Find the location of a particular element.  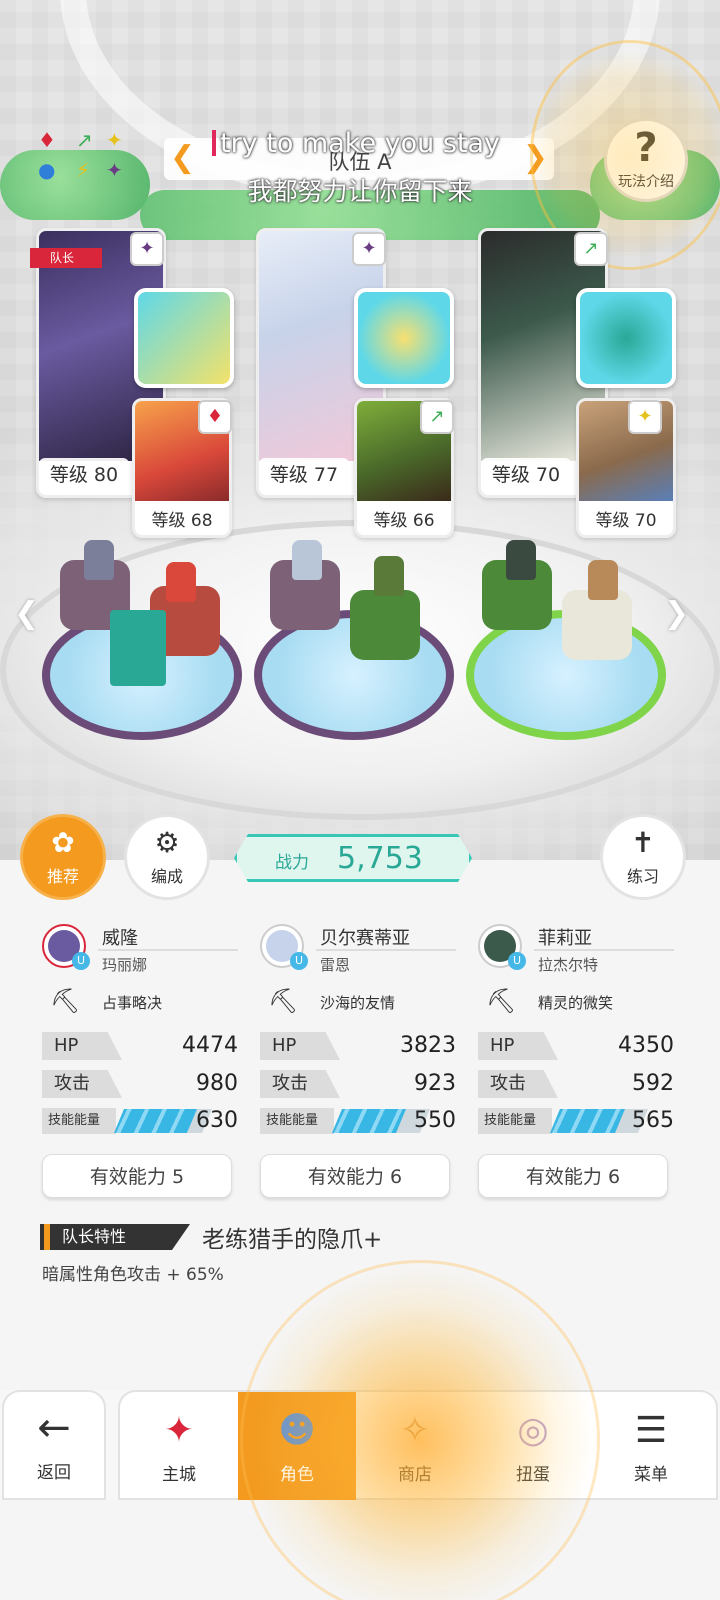

weapon-skill-name: 占事略决 is located at coordinates (132, 1003).